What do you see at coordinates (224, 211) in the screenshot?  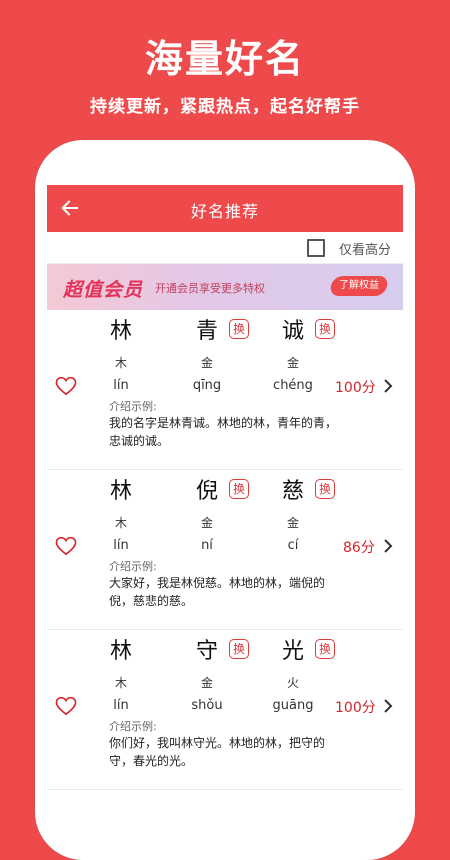 I see `page-title: 好名推荐` at bounding box center [224, 211].